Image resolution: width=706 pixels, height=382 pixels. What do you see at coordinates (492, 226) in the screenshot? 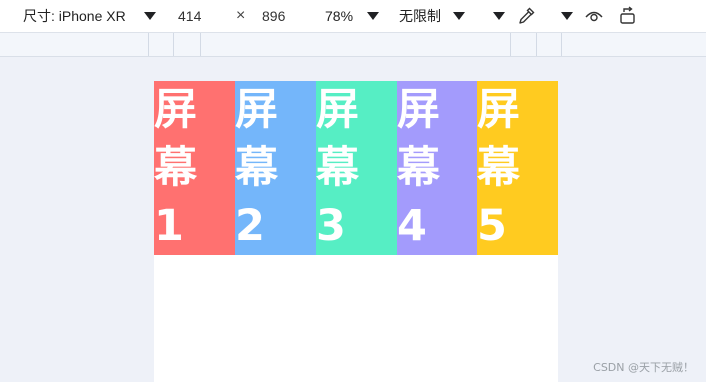
I see `screen-number: 5` at bounding box center [492, 226].